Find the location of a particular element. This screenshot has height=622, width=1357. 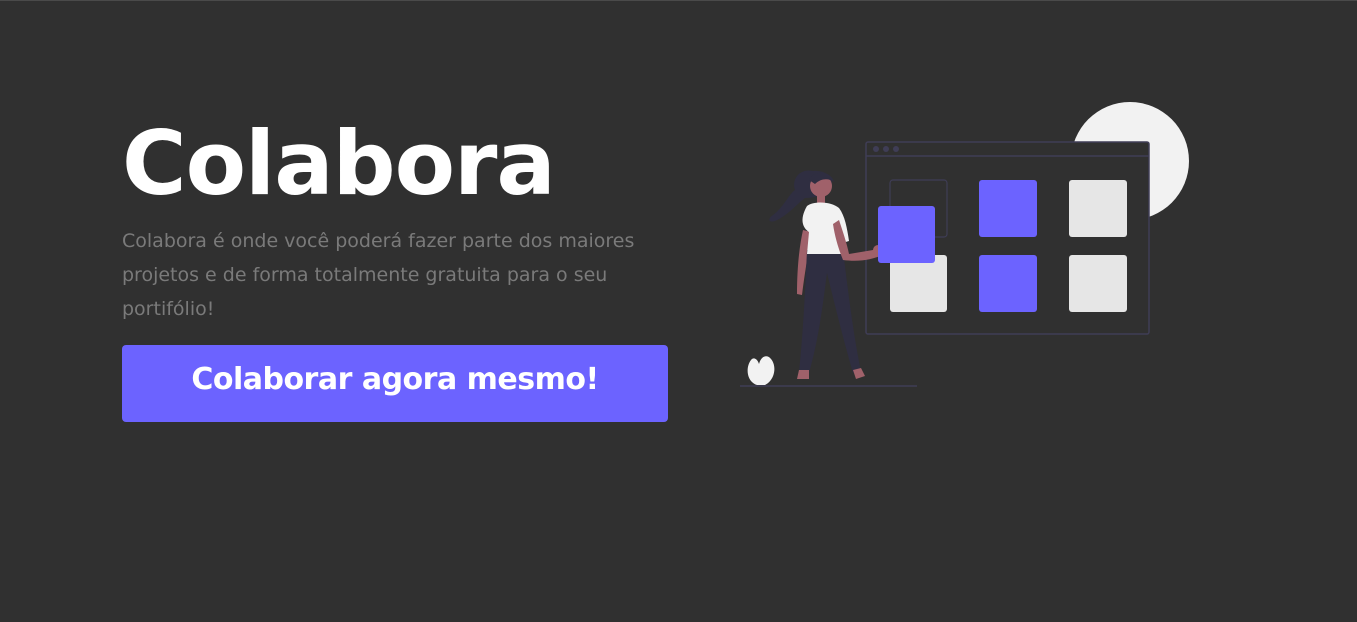

person-legs is located at coordinates (830, 311).